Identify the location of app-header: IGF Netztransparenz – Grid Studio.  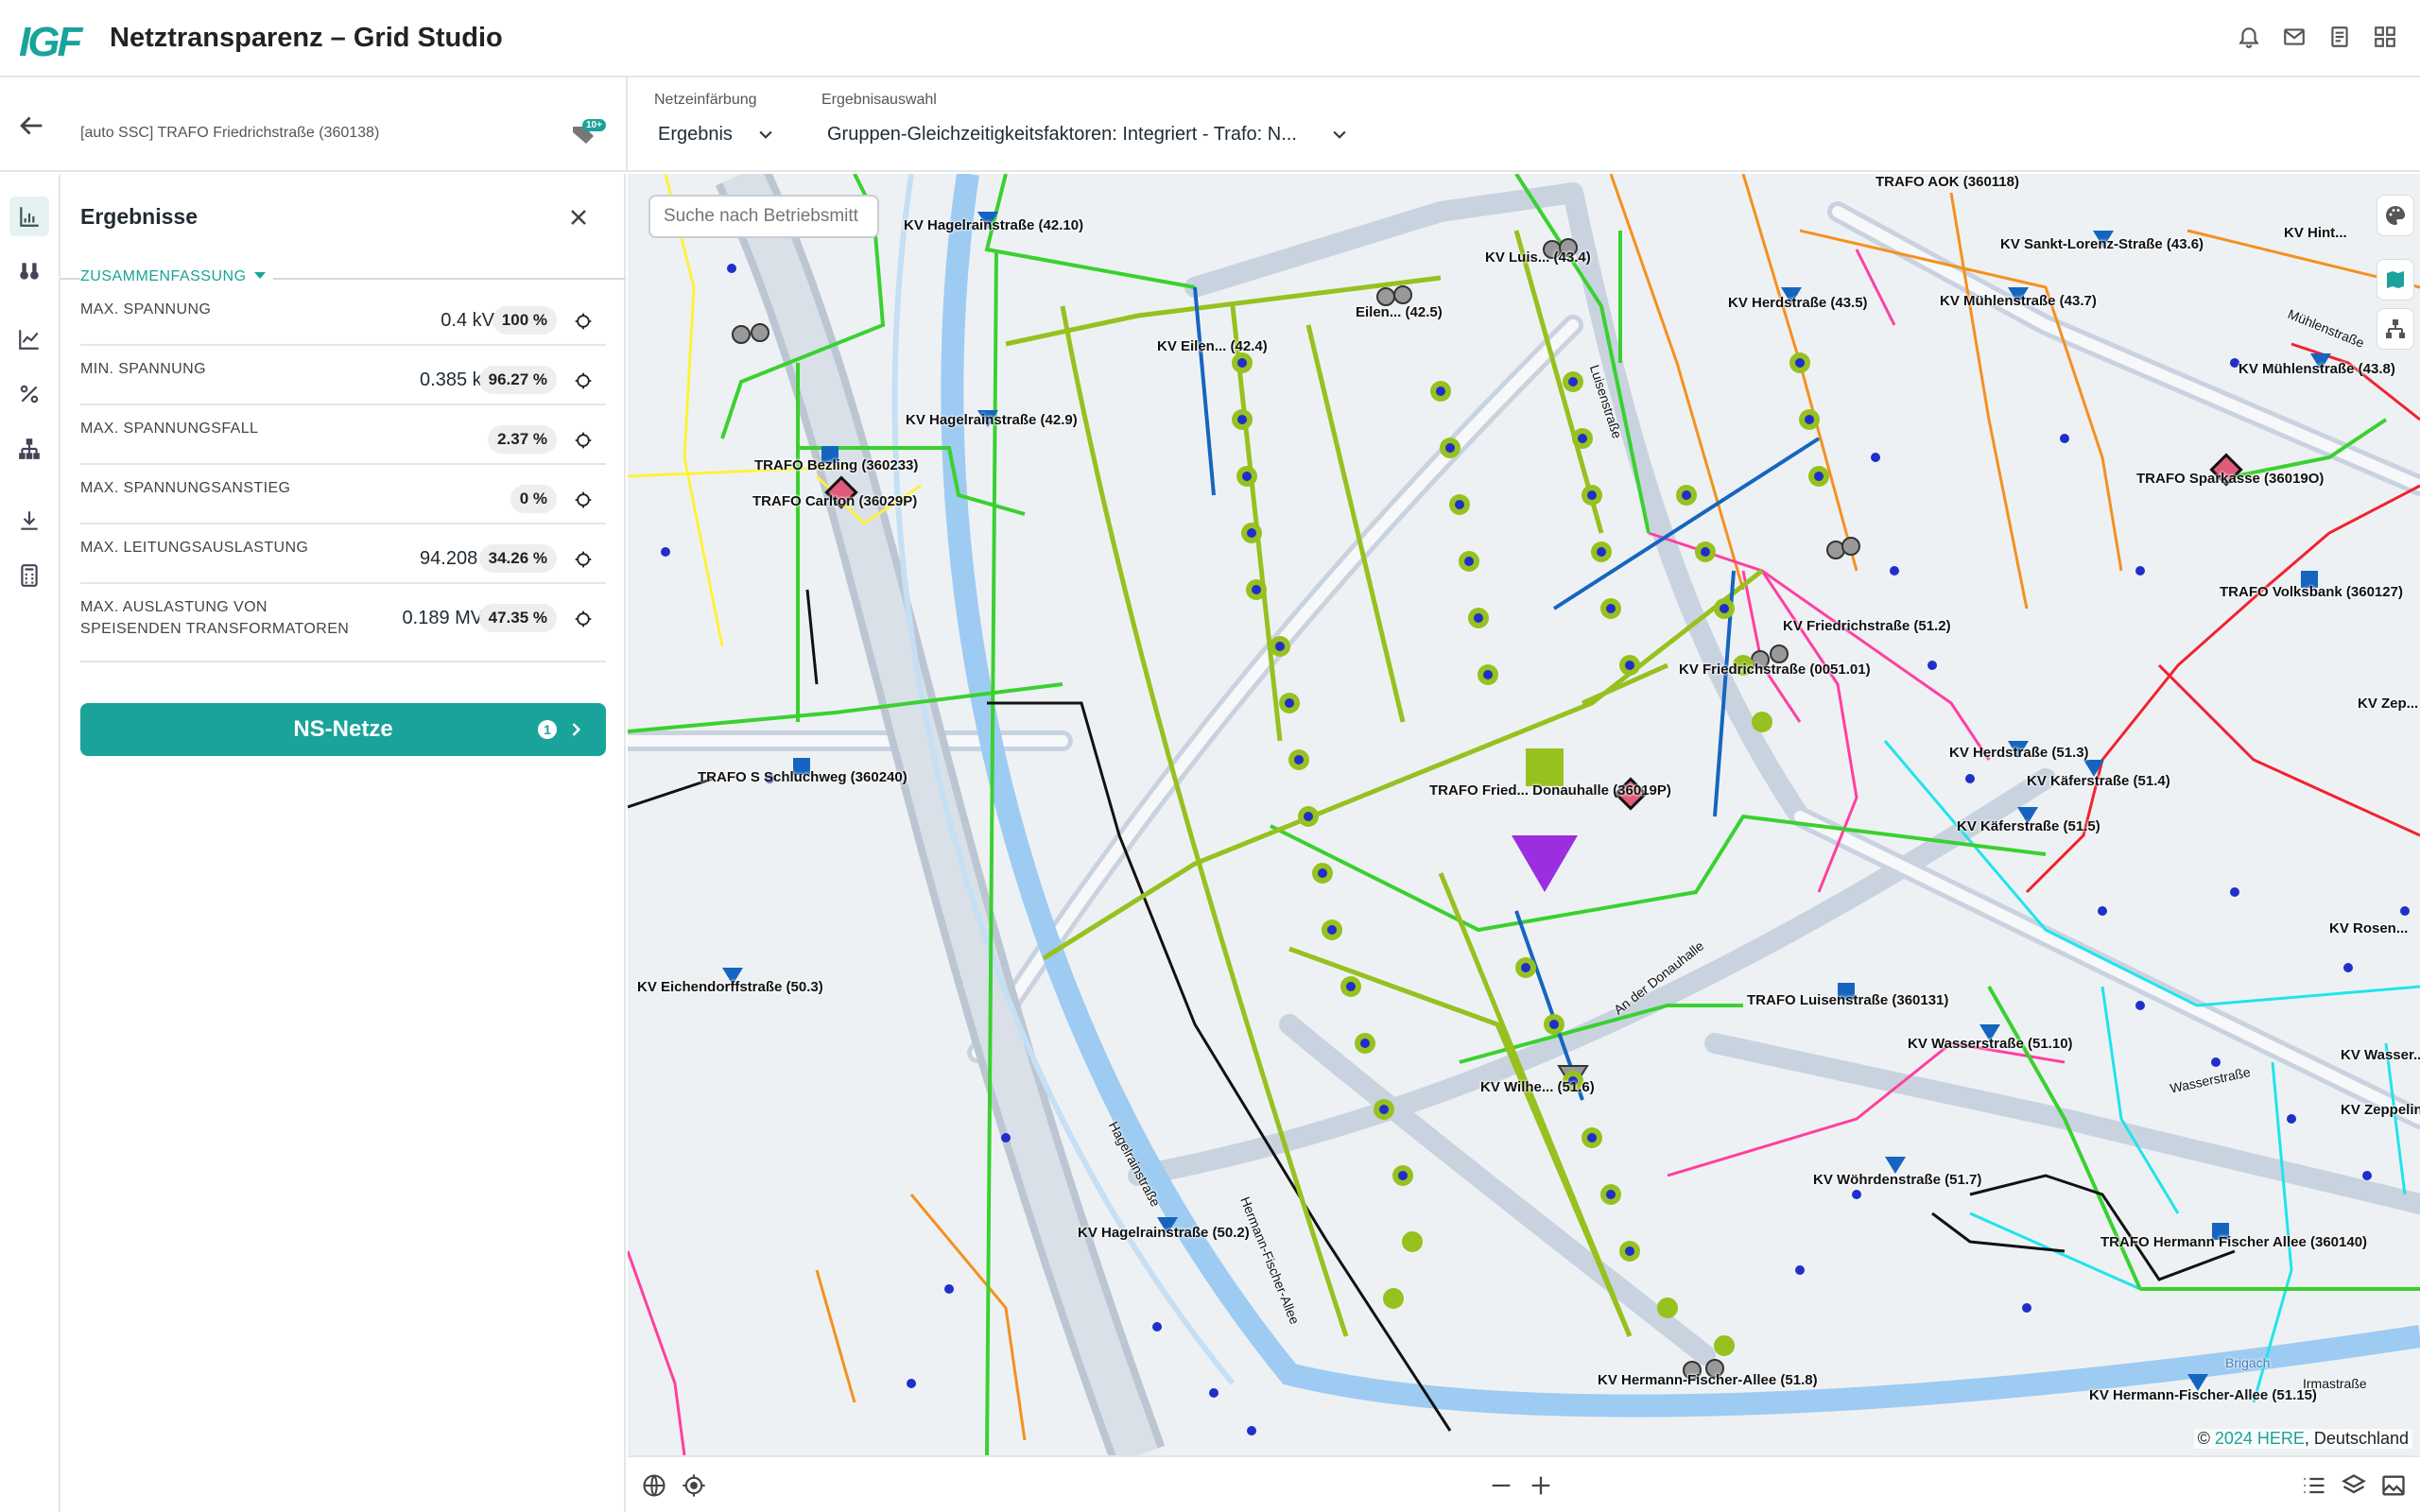
(1210, 38).